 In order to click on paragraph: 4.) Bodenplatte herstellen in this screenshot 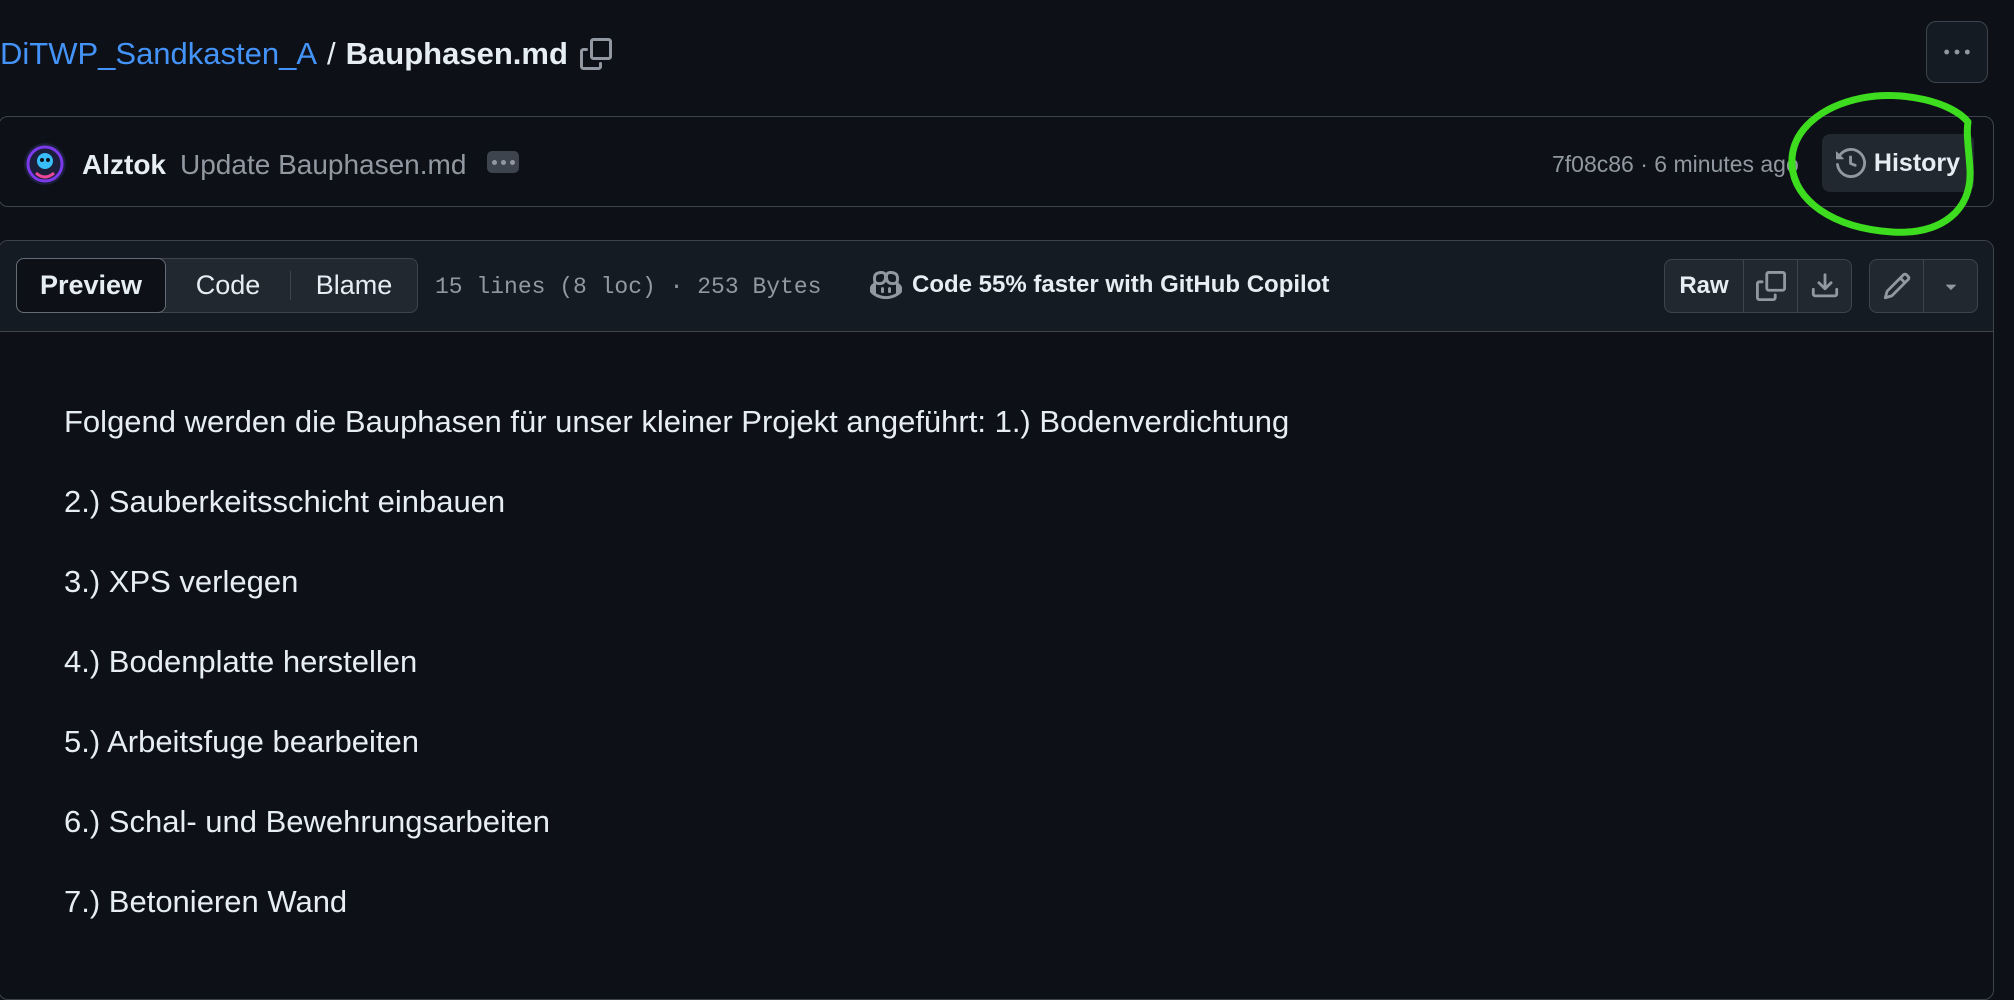, I will do `click(241, 661)`.